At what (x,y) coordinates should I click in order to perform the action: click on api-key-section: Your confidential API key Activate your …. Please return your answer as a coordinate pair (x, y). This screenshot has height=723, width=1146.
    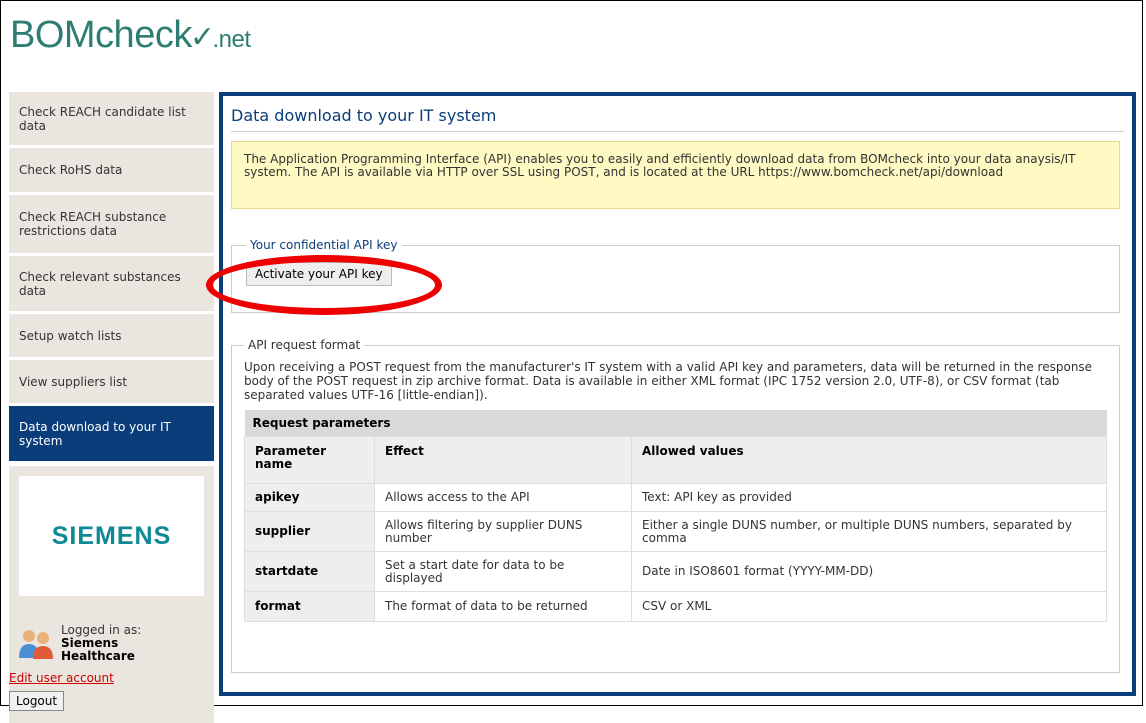
    Looking at the image, I should click on (675, 275).